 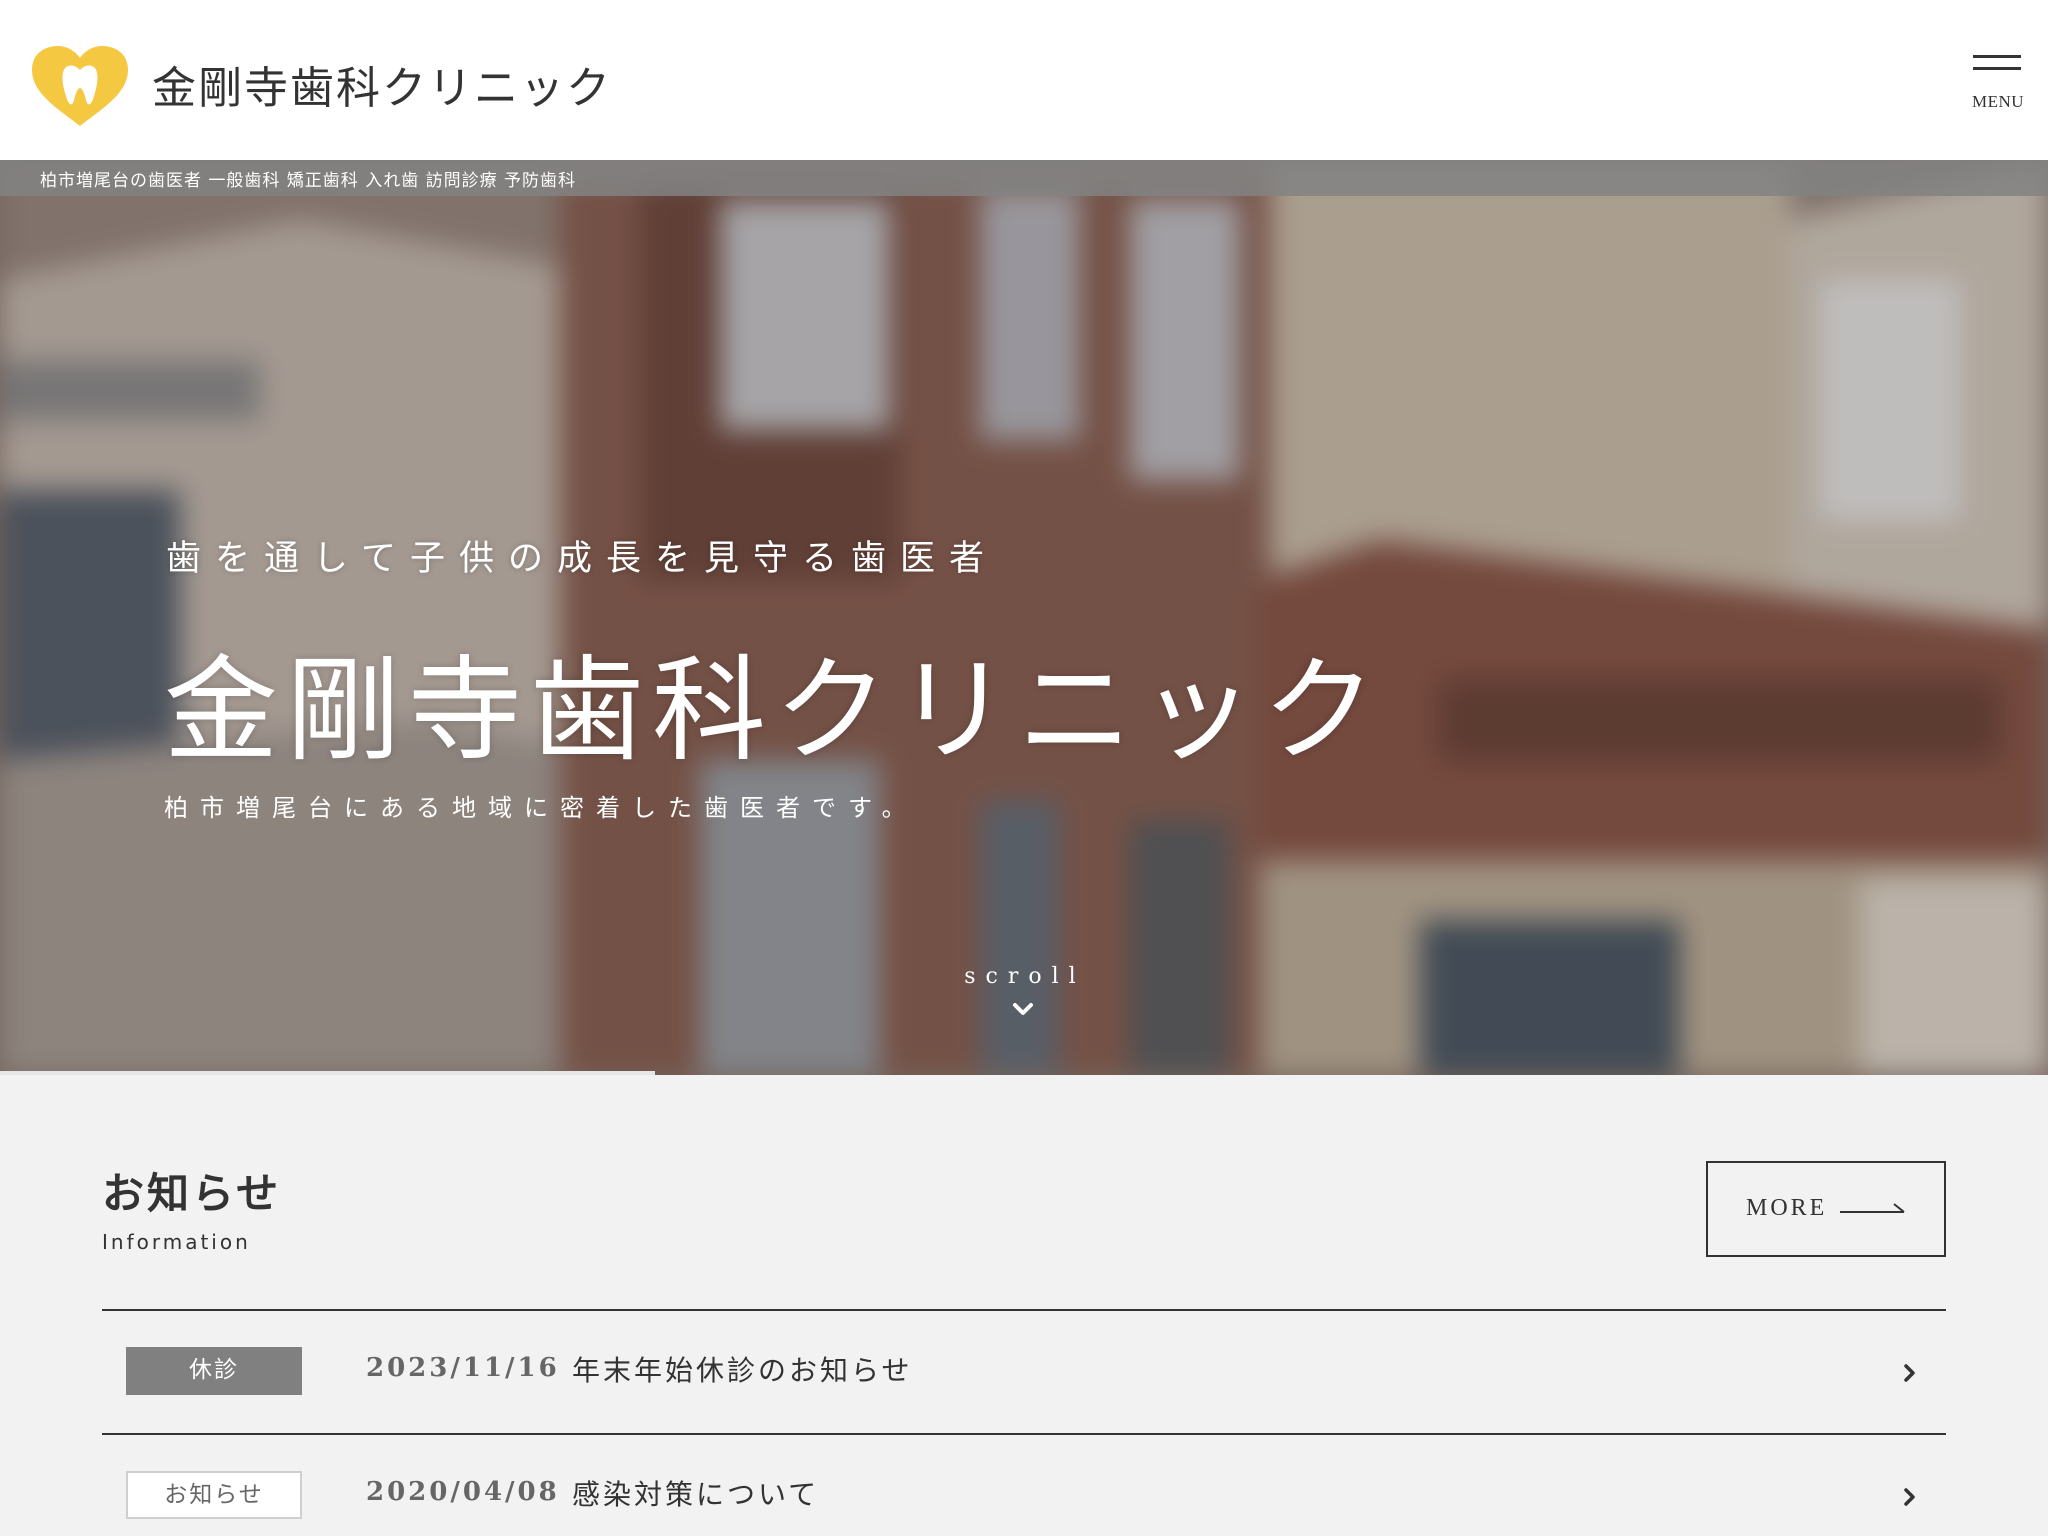 I want to click on news-date: 2020/04/08, so click(x=463, y=1492).